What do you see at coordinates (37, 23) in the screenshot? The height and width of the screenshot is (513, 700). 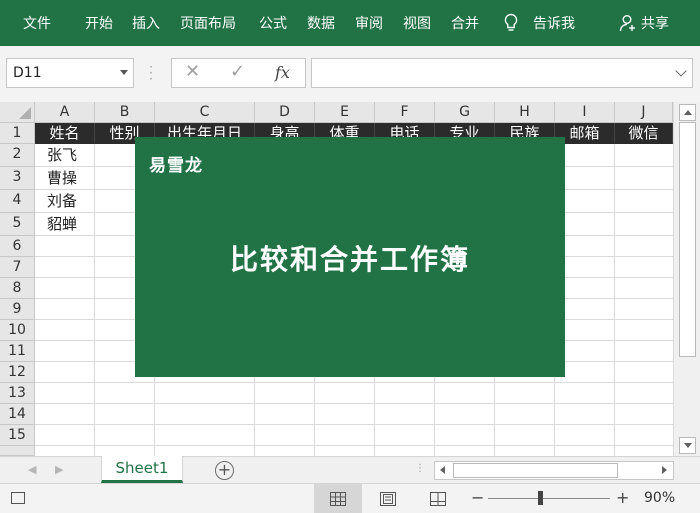 I see `tab-file: 文件` at bounding box center [37, 23].